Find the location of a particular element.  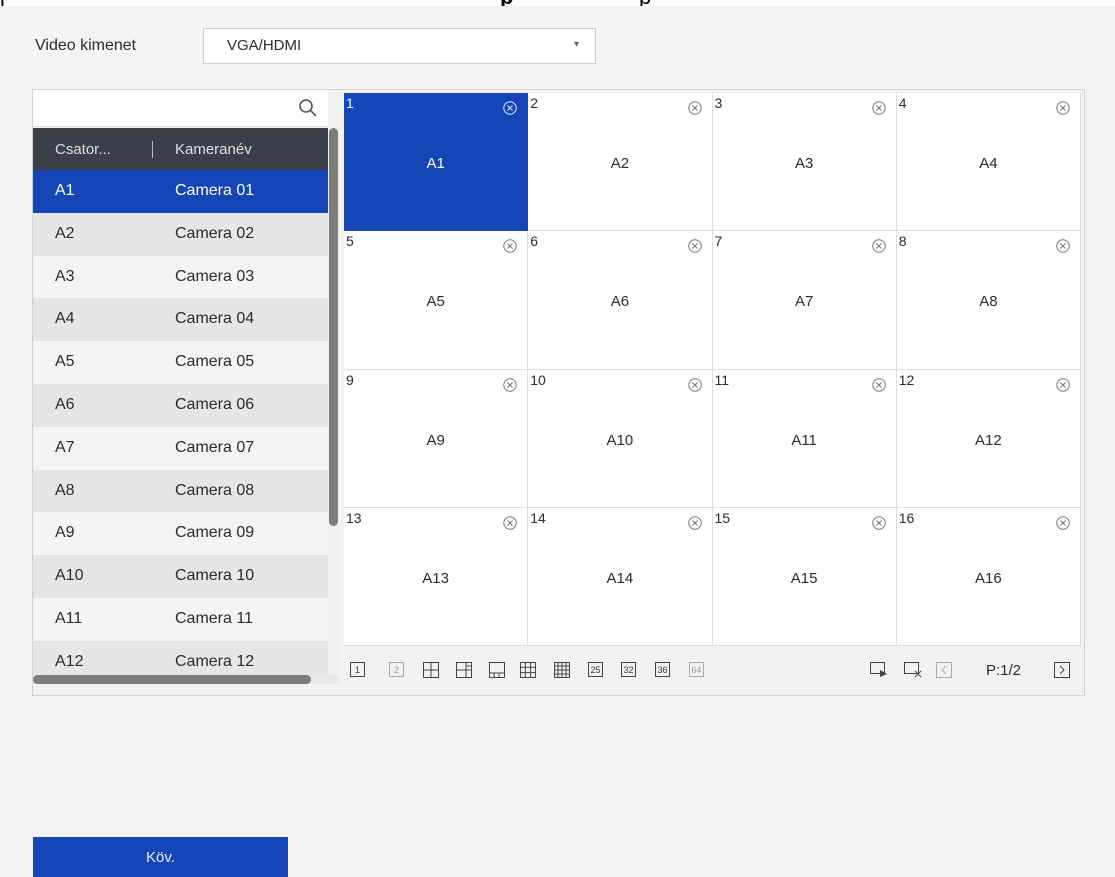

layout-8-icon is located at coordinates (497, 670).